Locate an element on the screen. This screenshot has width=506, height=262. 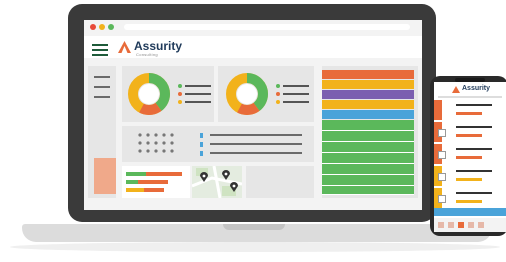
empty-widget is located at coordinates (280, 182).